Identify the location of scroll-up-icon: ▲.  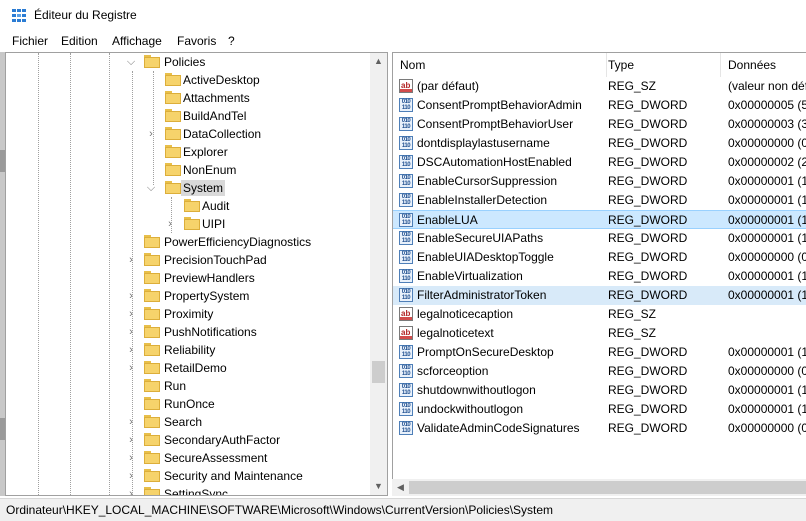
(378, 61).